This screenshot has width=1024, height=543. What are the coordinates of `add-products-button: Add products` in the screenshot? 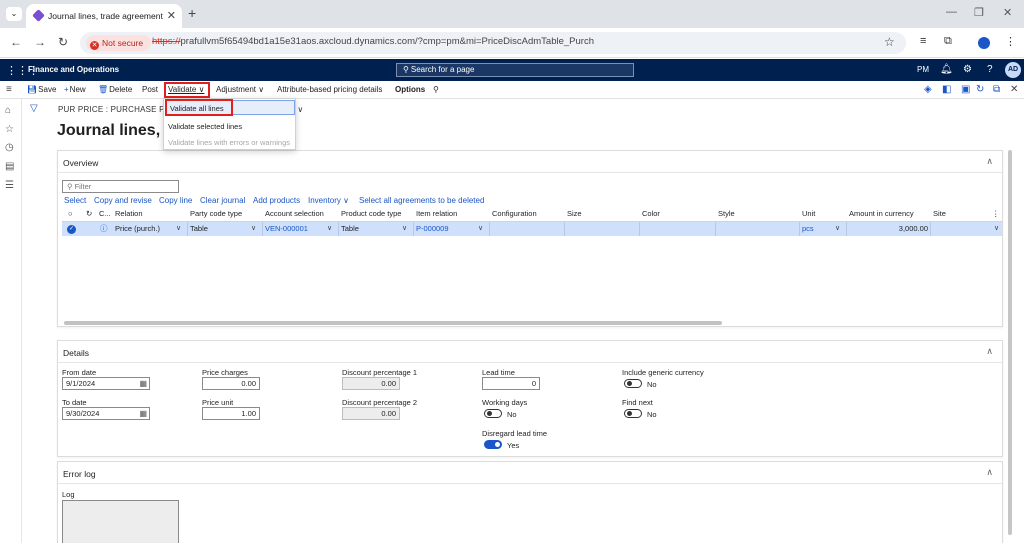 It's located at (276, 200).